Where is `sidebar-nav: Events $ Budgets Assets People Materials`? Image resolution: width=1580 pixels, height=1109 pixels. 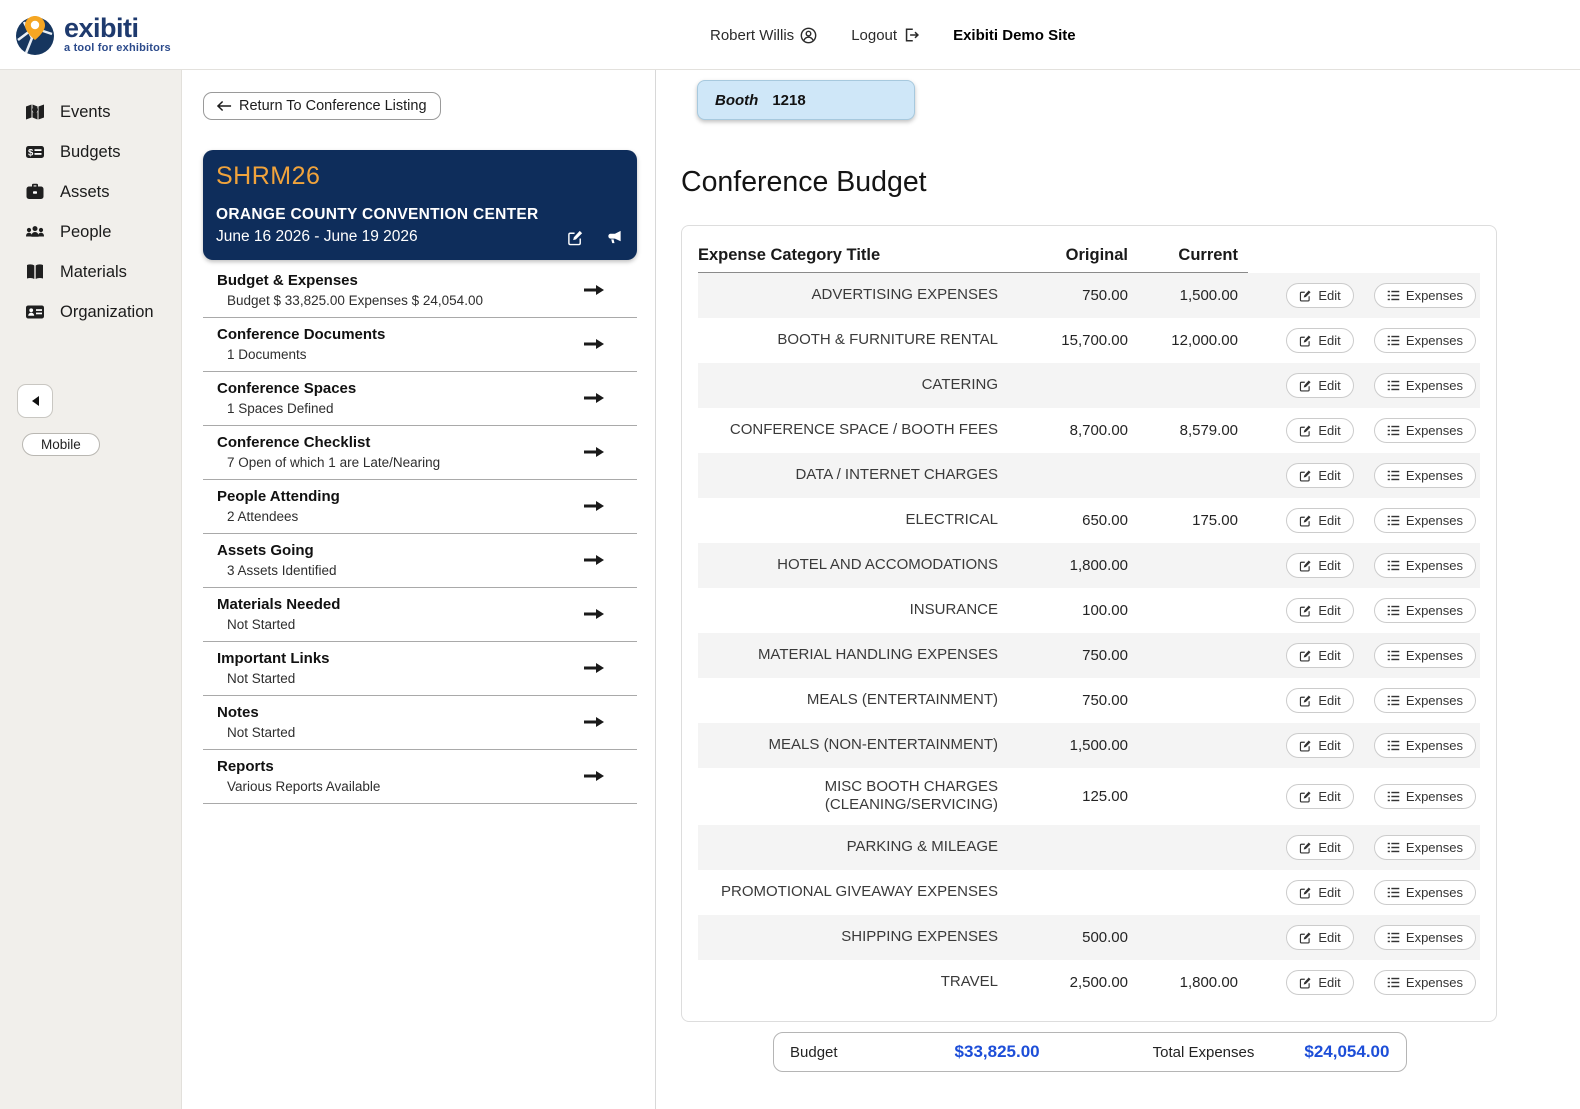 sidebar-nav: Events $ Budgets Assets People Materials is located at coordinates (90, 212).